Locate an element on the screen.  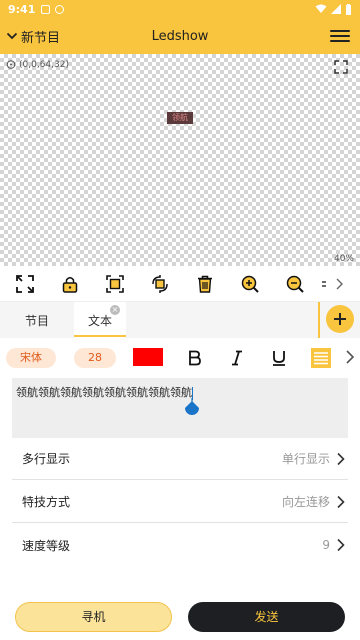
plus-icon is located at coordinates (340, 319).